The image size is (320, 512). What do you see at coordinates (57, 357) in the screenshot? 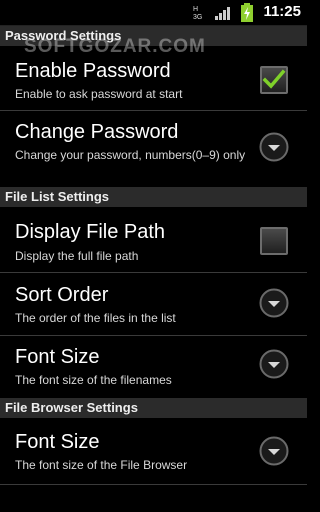
I see `font-size-filenames-title: Font Size` at bounding box center [57, 357].